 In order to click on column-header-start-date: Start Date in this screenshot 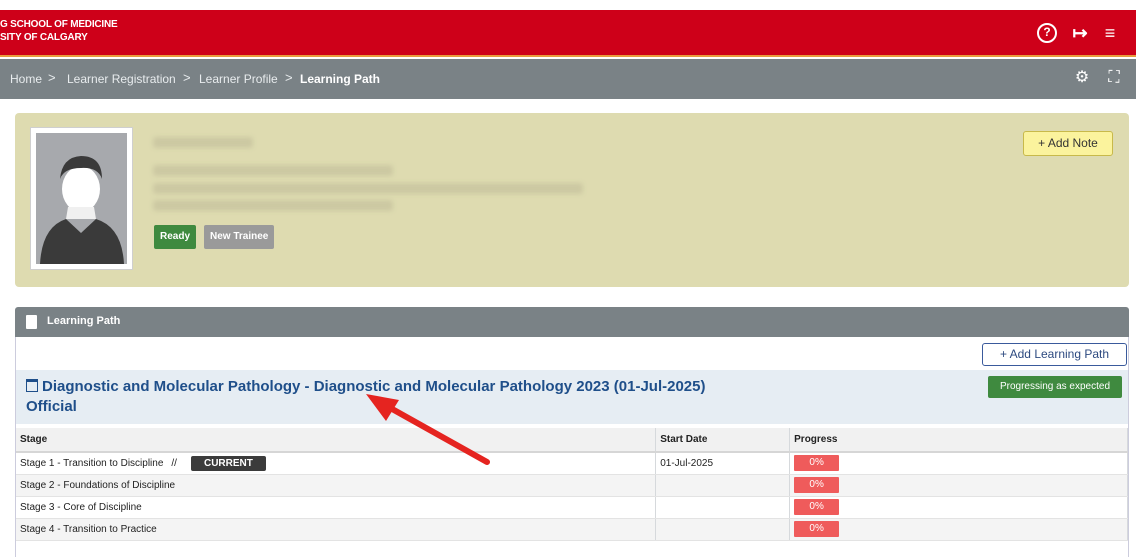, I will do `click(723, 440)`.